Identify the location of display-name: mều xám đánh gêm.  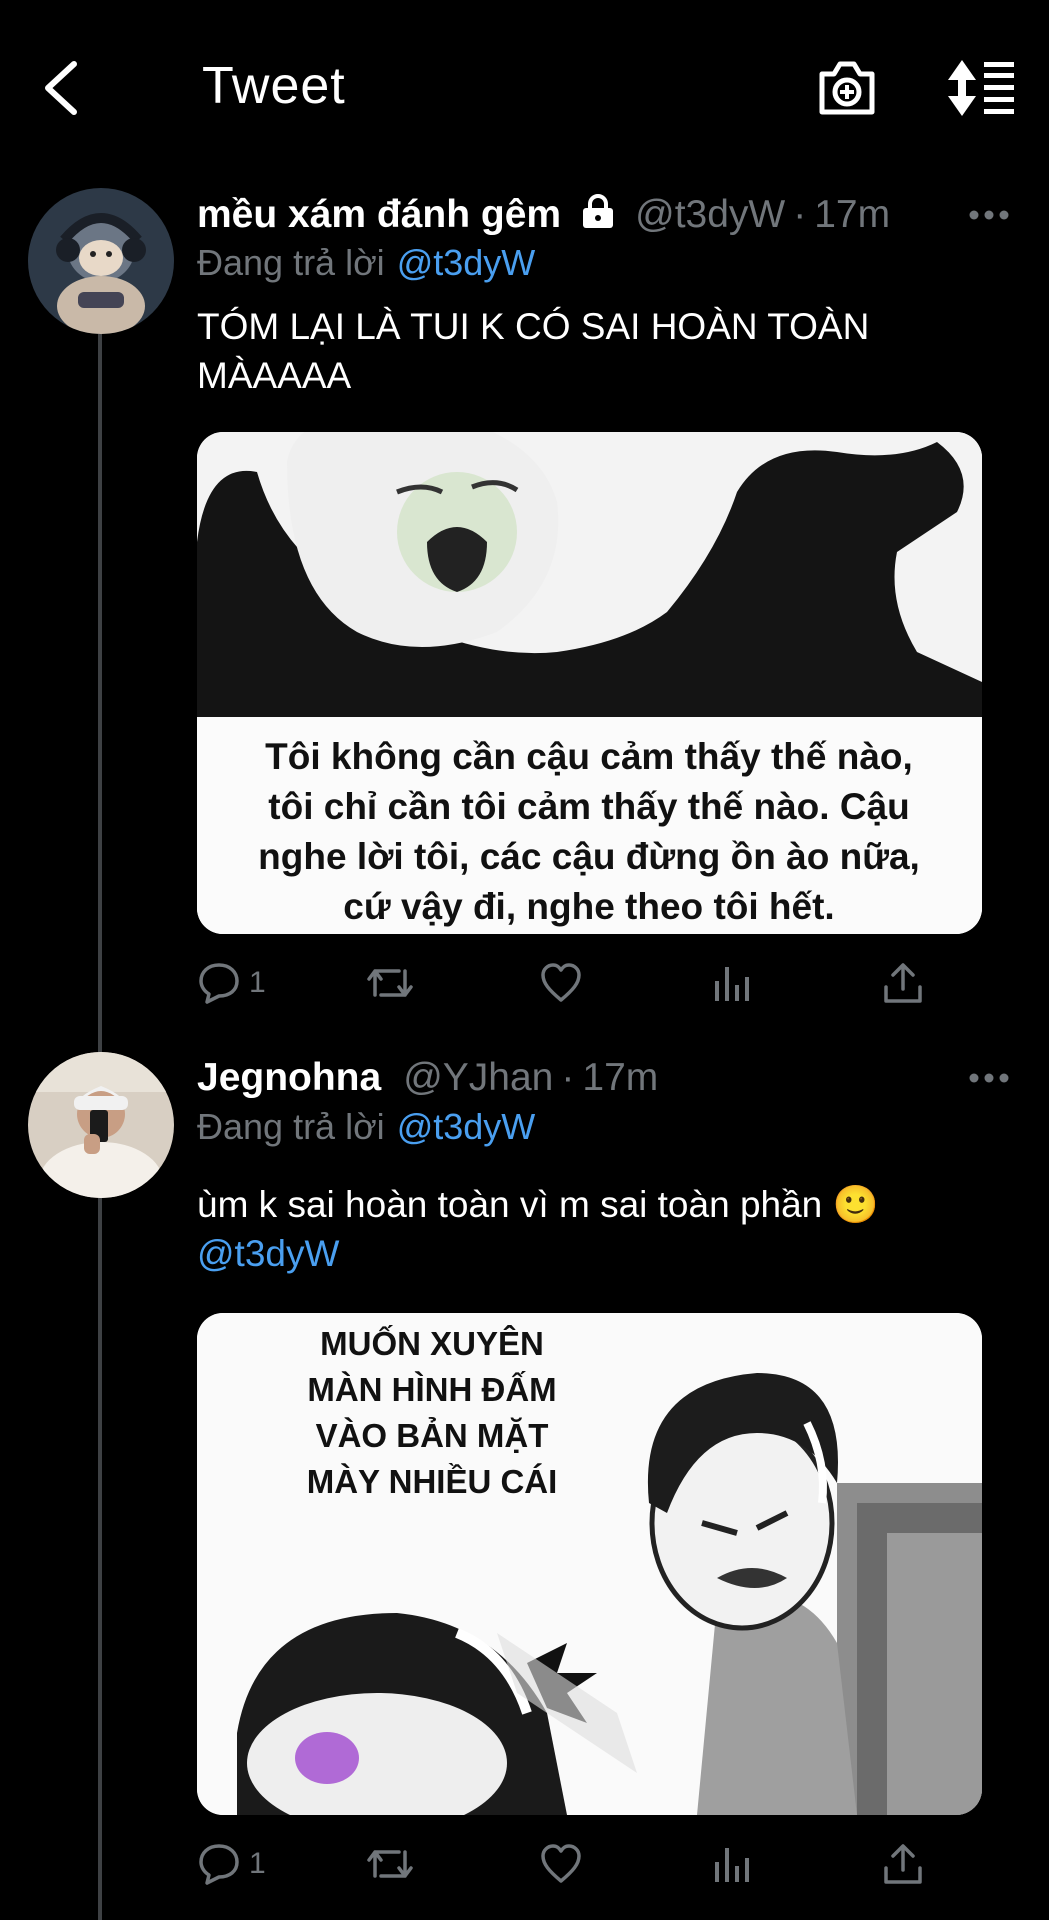
(379, 214).